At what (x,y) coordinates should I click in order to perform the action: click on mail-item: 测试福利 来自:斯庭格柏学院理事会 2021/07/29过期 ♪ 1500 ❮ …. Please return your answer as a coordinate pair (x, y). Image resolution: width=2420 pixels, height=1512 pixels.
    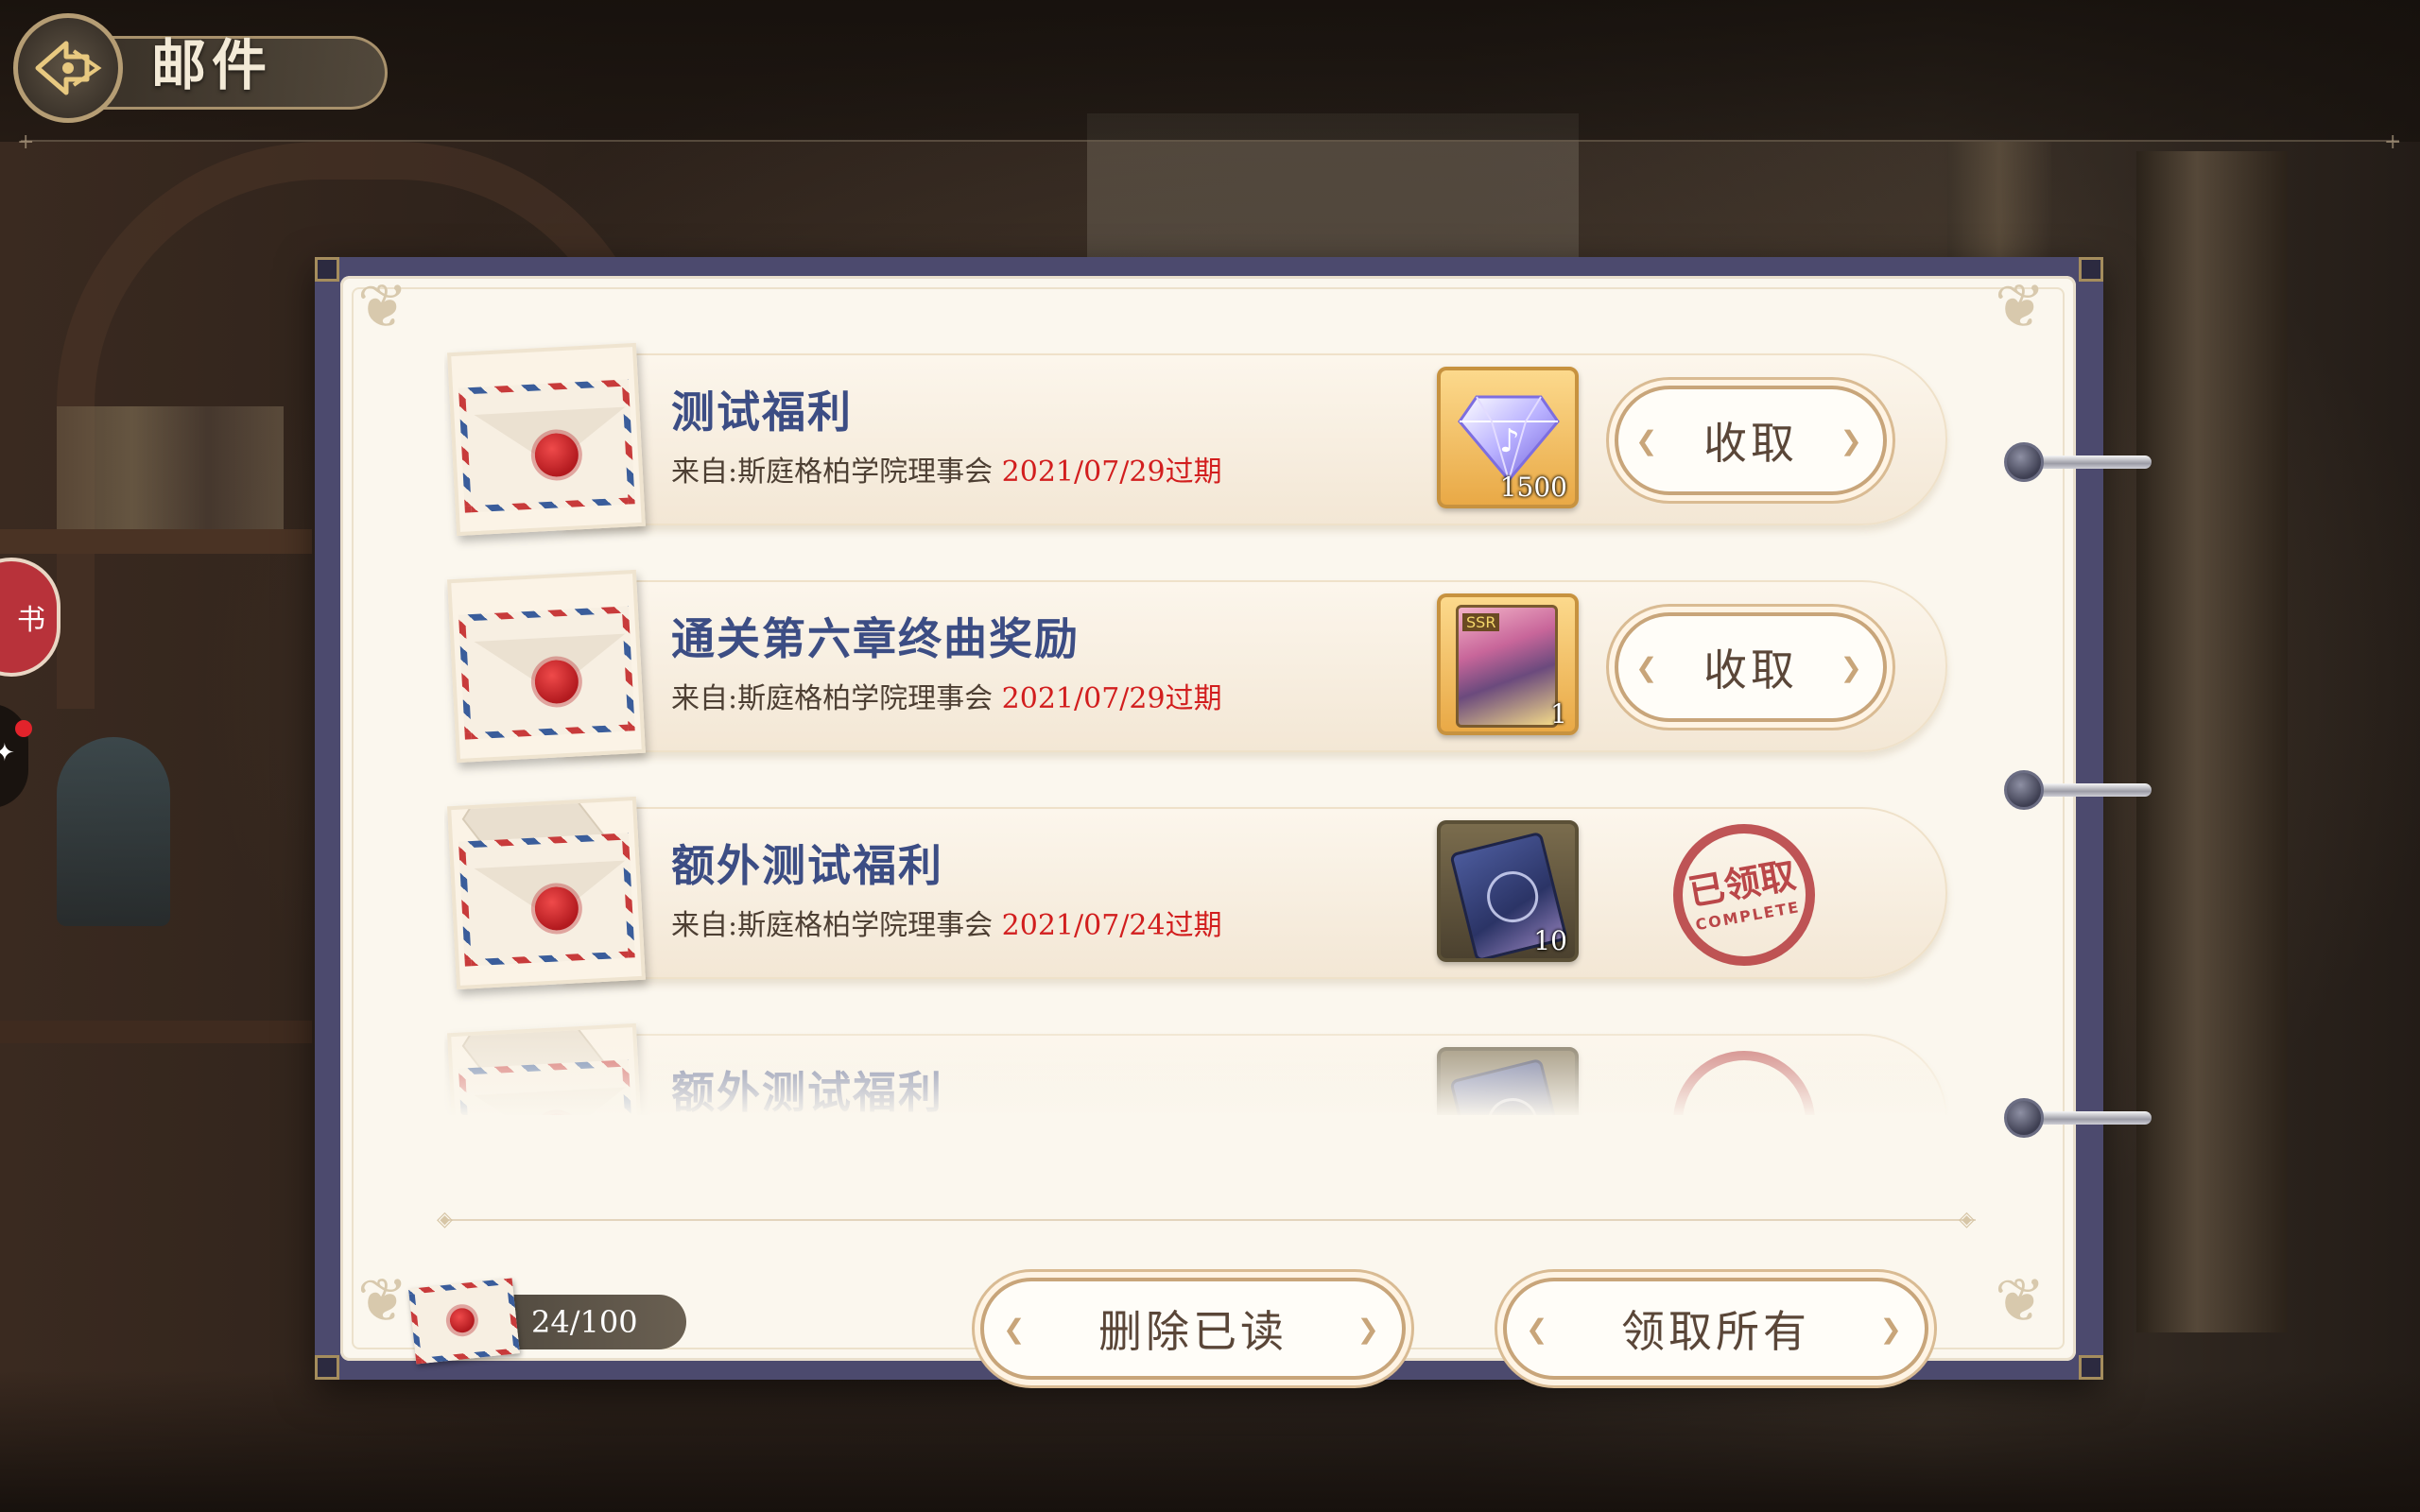
    Looking at the image, I should click on (1205, 439).